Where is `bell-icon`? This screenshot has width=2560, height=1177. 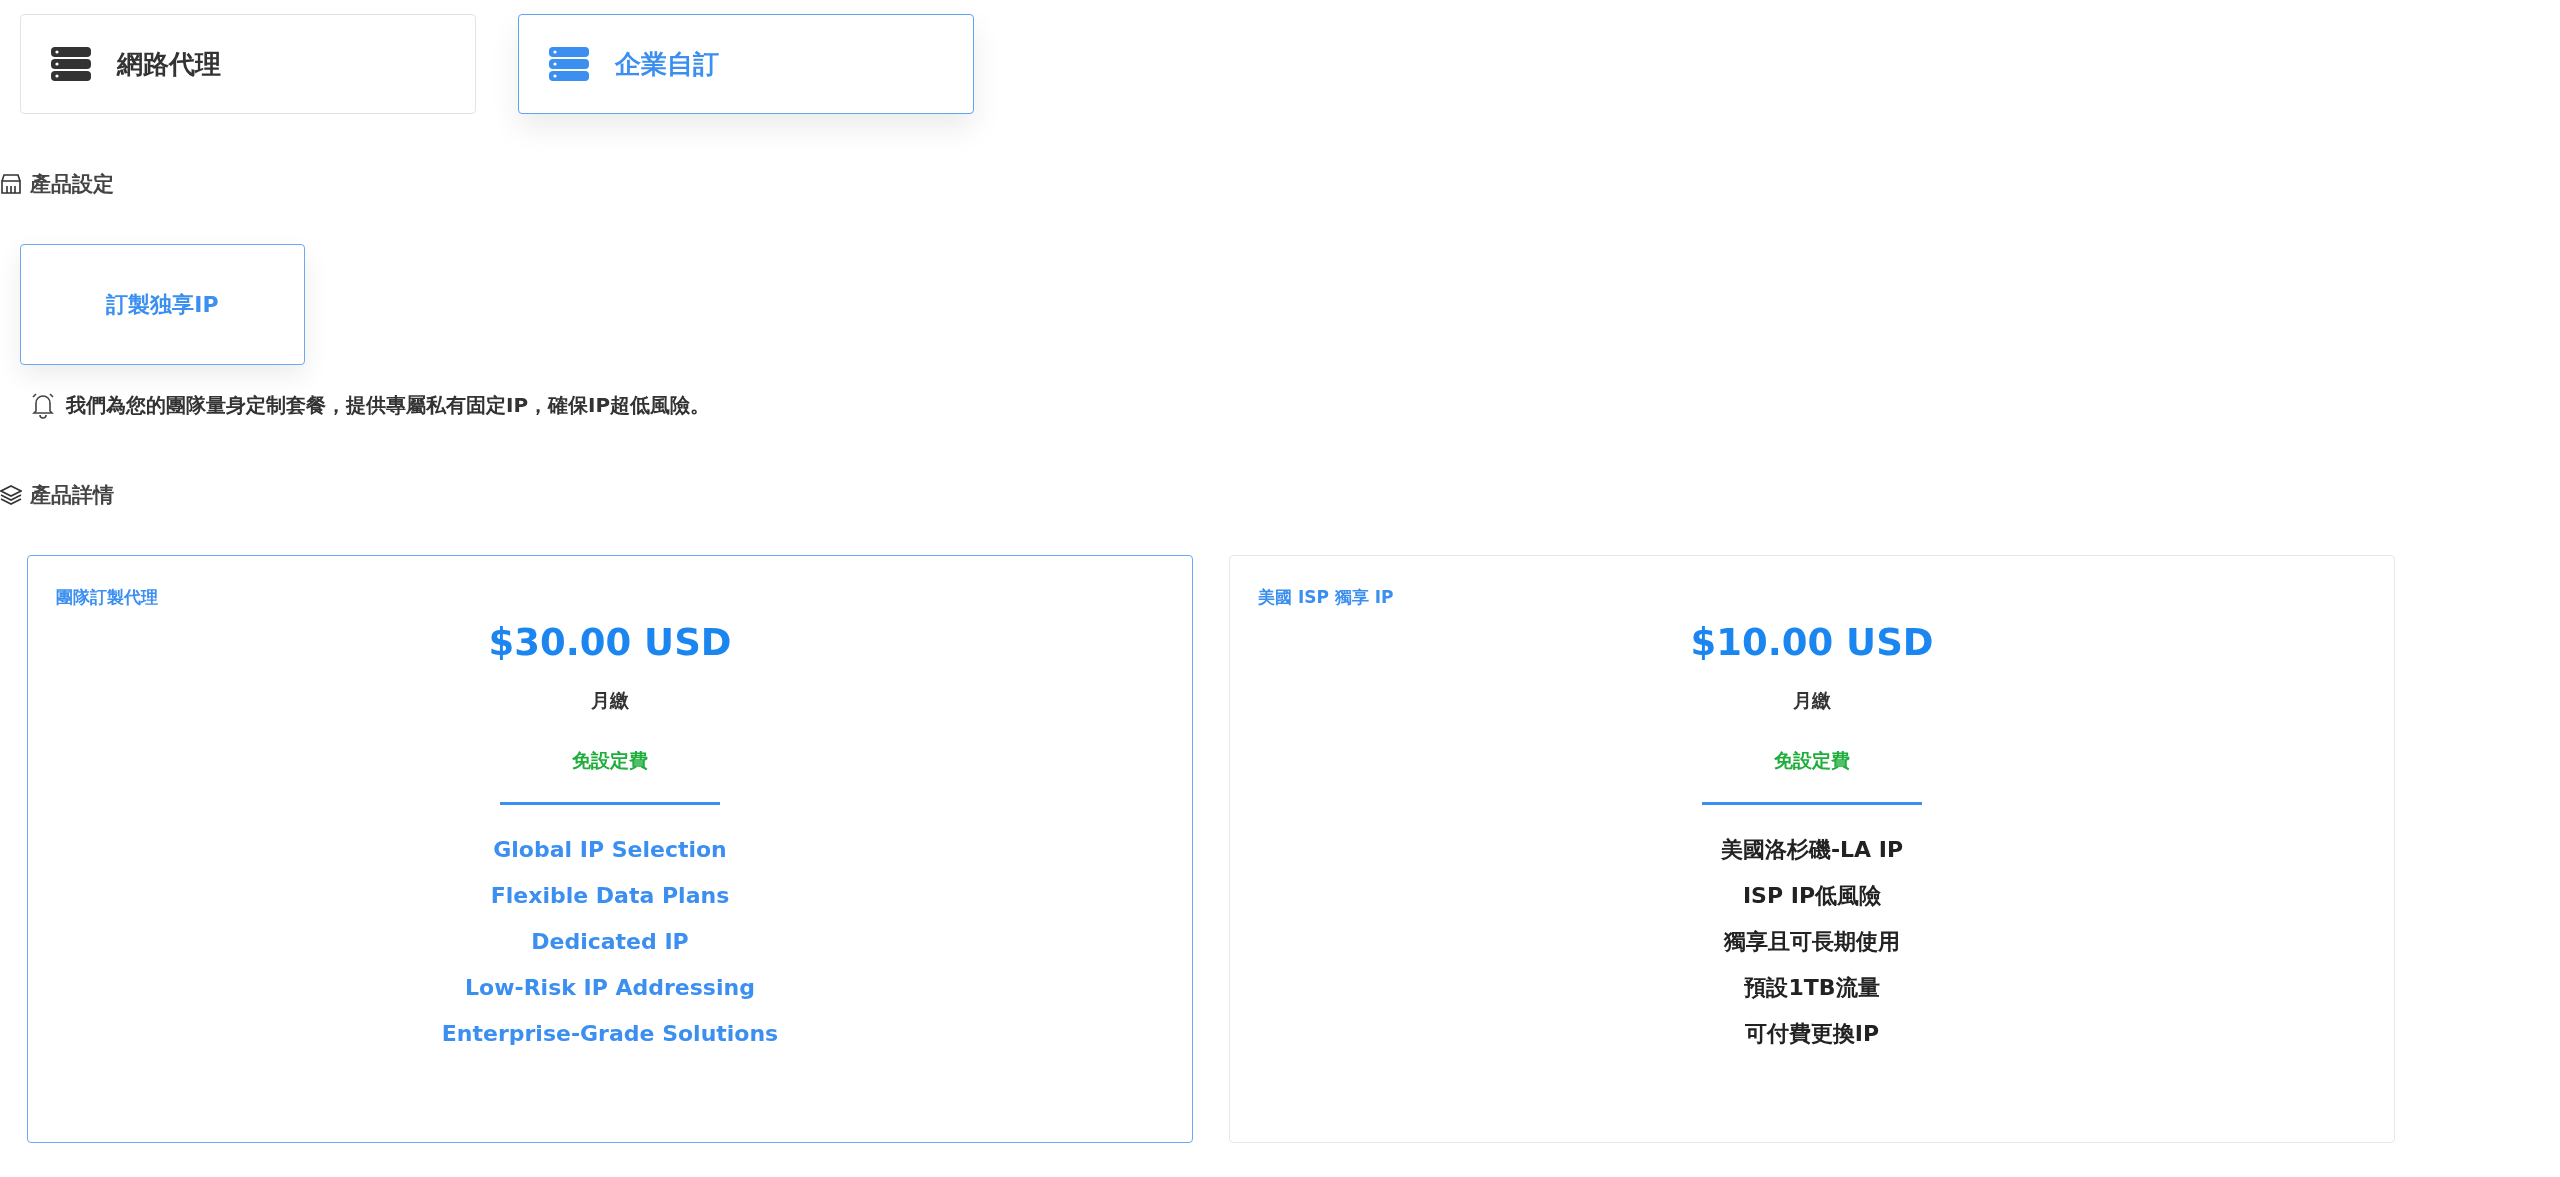 bell-icon is located at coordinates (43, 405).